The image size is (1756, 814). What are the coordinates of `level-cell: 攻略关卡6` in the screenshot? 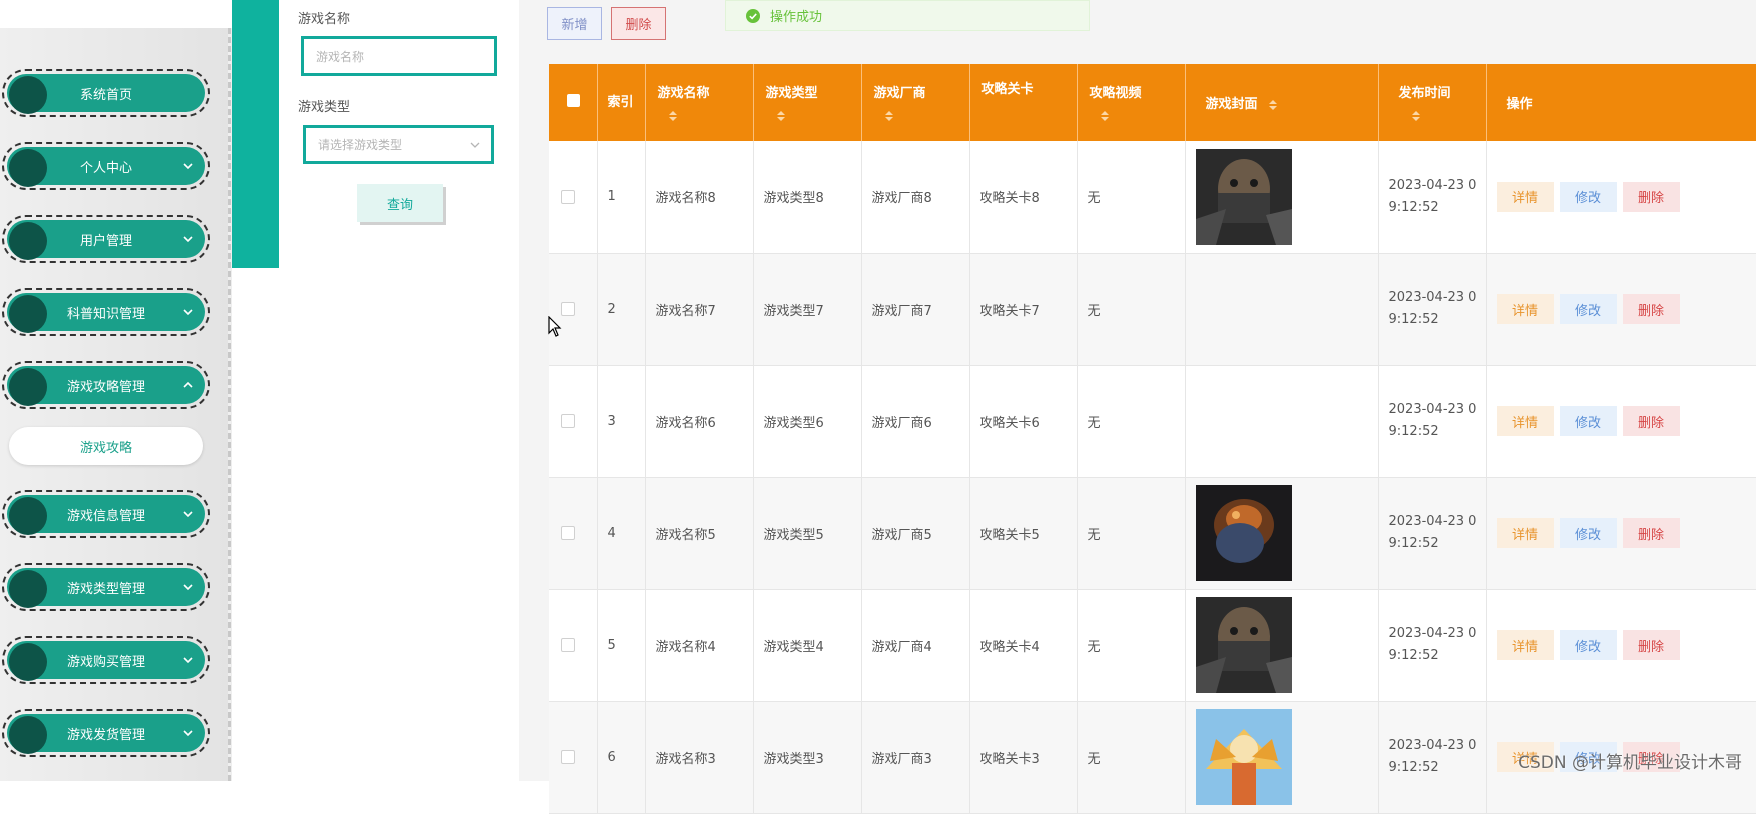 It's located at (1023, 421).